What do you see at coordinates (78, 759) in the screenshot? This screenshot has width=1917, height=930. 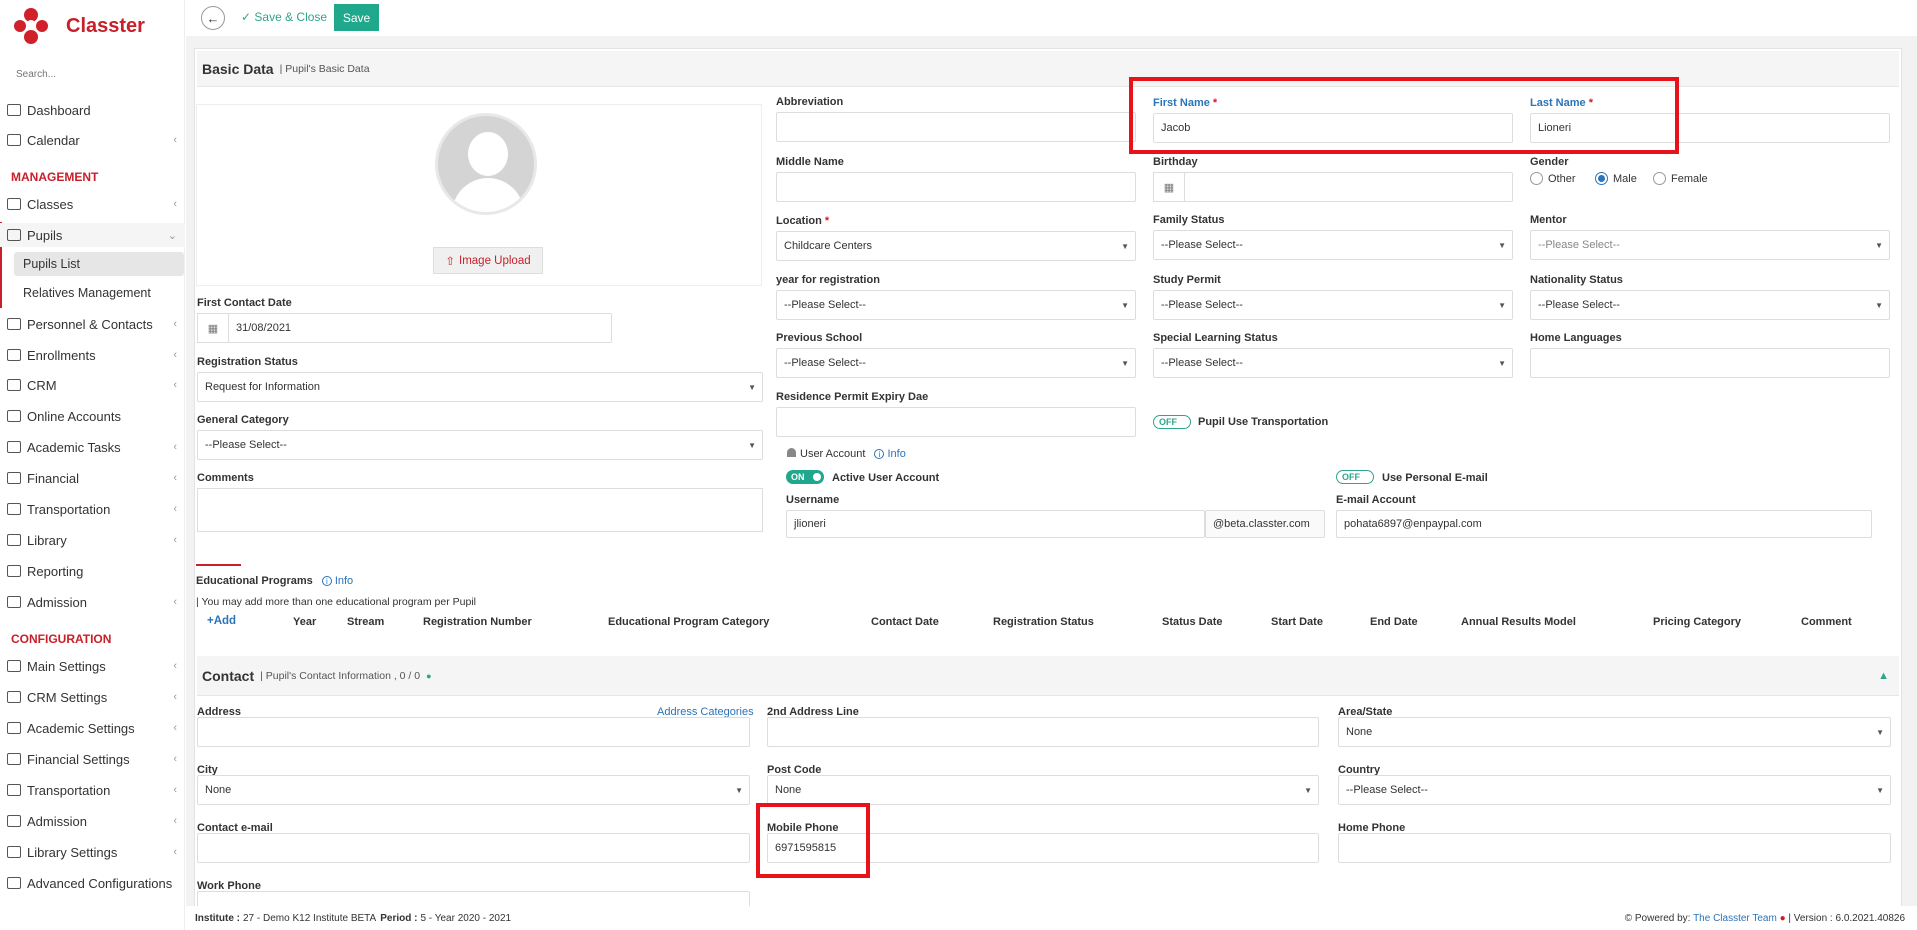 I see `sidebar-item-label: Financial Settings` at bounding box center [78, 759].